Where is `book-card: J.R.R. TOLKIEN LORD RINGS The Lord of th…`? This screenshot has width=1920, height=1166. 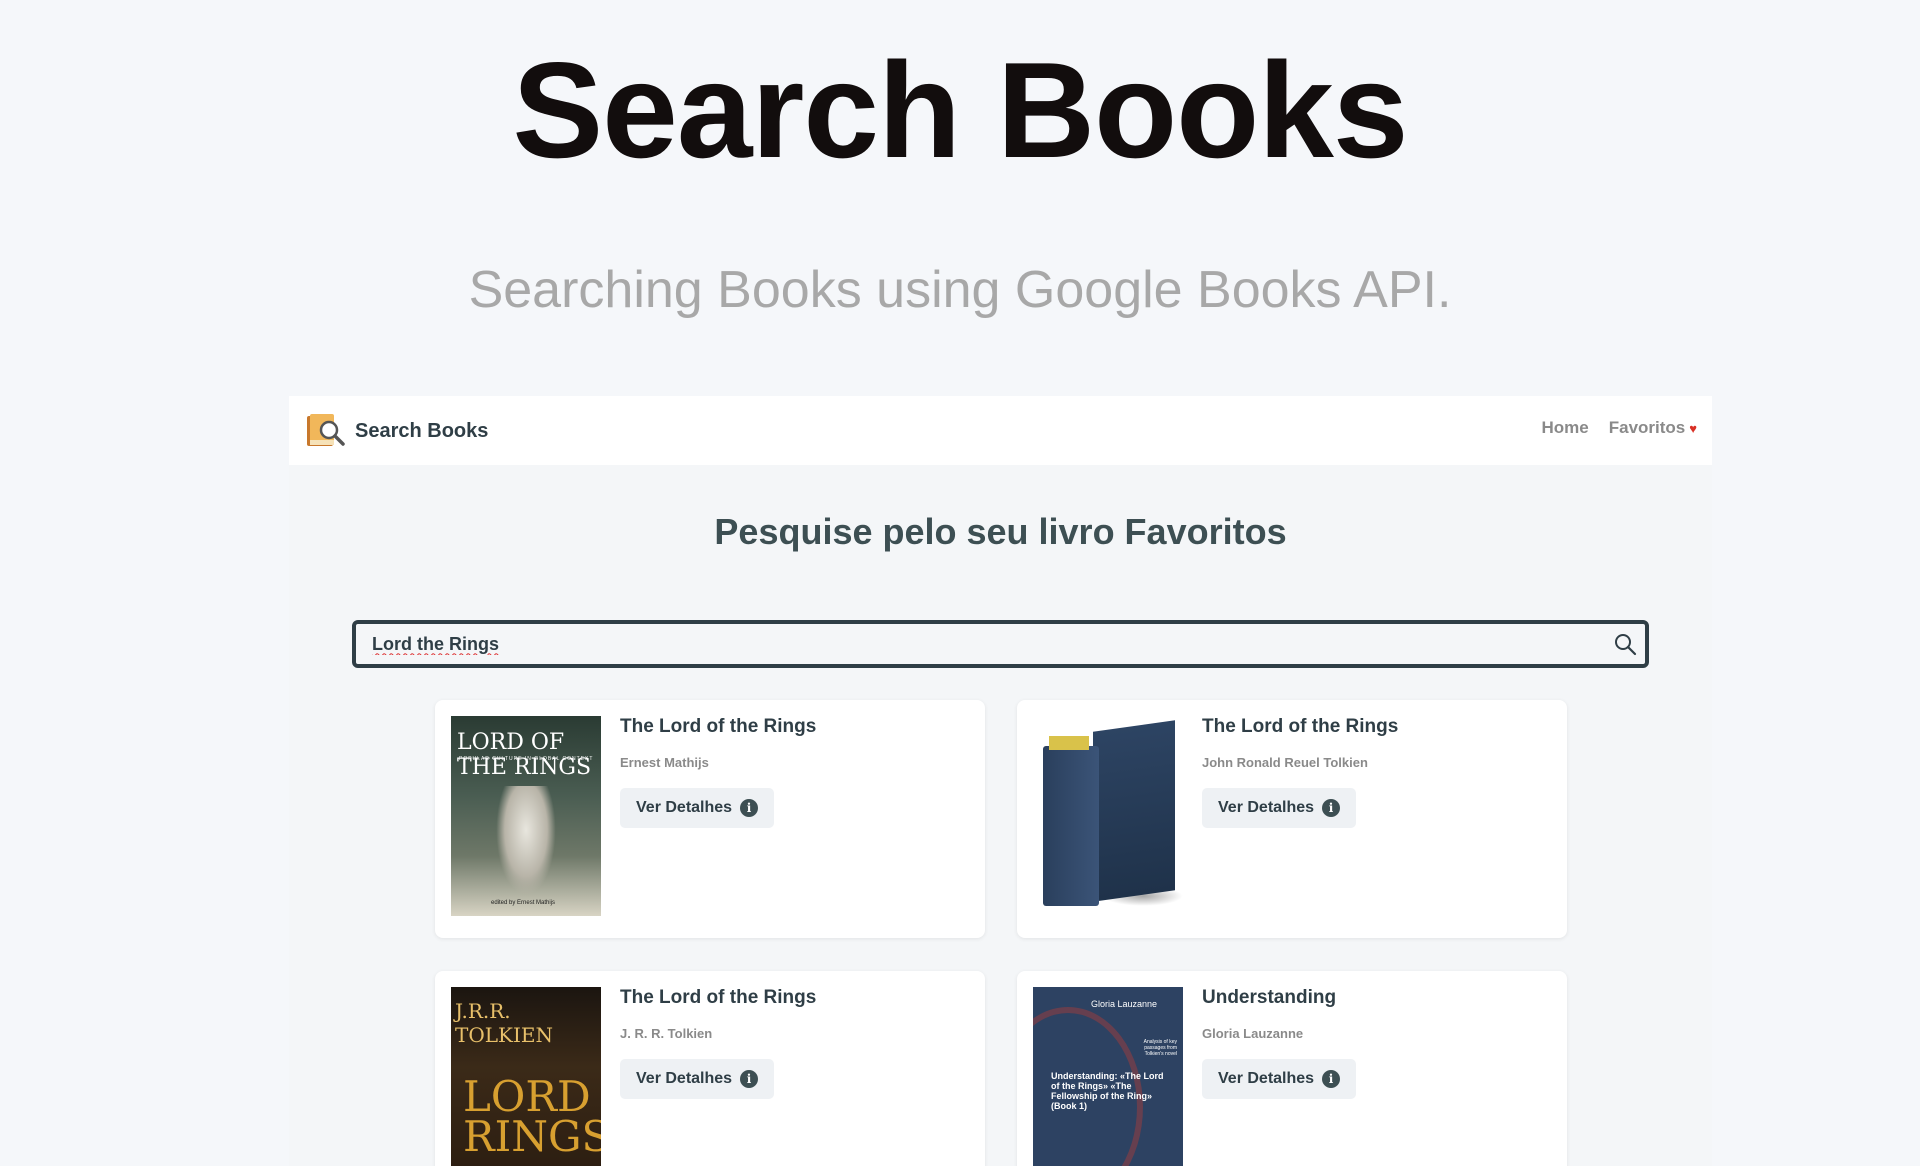
book-card: J.R.R. TOLKIEN LORD RINGS The Lord of th… is located at coordinates (710, 1068).